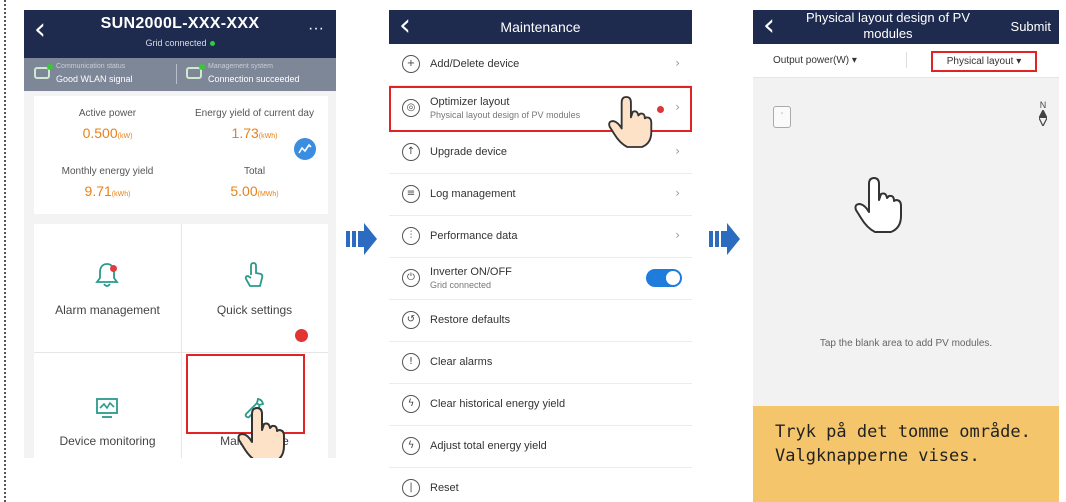 This screenshot has width=1066, height=502. What do you see at coordinates (411, 64) in the screenshot?
I see `plus-circle-icon: +` at bounding box center [411, 64].